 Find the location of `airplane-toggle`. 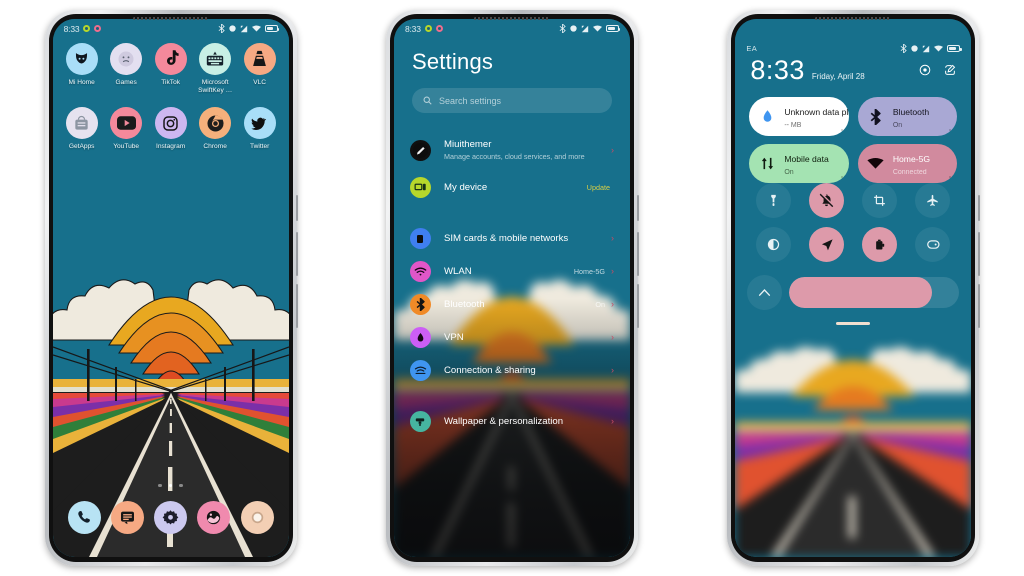

airplane-toggle is located at coordinates (933, 200).